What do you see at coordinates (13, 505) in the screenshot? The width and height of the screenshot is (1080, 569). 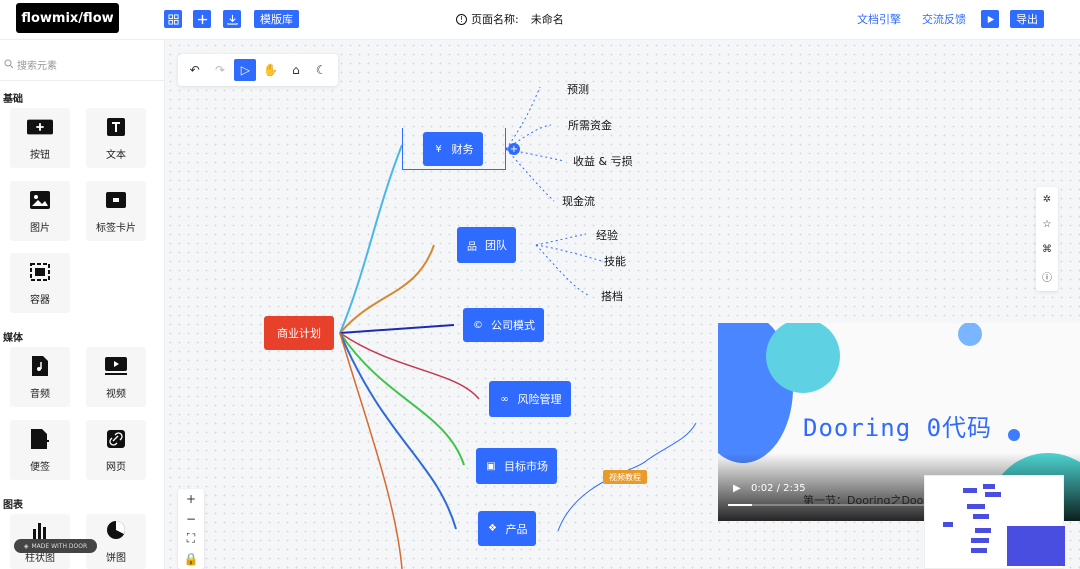 I see `section-chart: 图表` at bounding box center [13, 505].